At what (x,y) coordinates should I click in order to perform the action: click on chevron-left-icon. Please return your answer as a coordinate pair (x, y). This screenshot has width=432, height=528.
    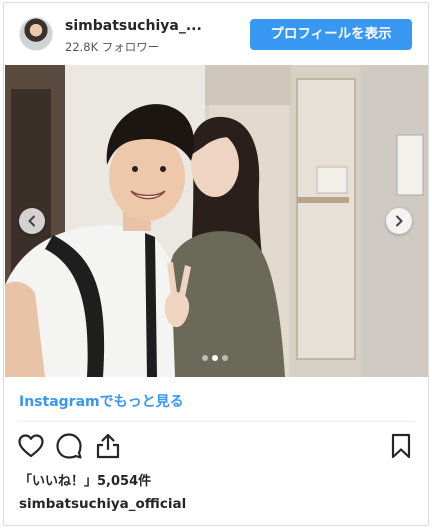
    Looking at the image, I should click on (31, 221).